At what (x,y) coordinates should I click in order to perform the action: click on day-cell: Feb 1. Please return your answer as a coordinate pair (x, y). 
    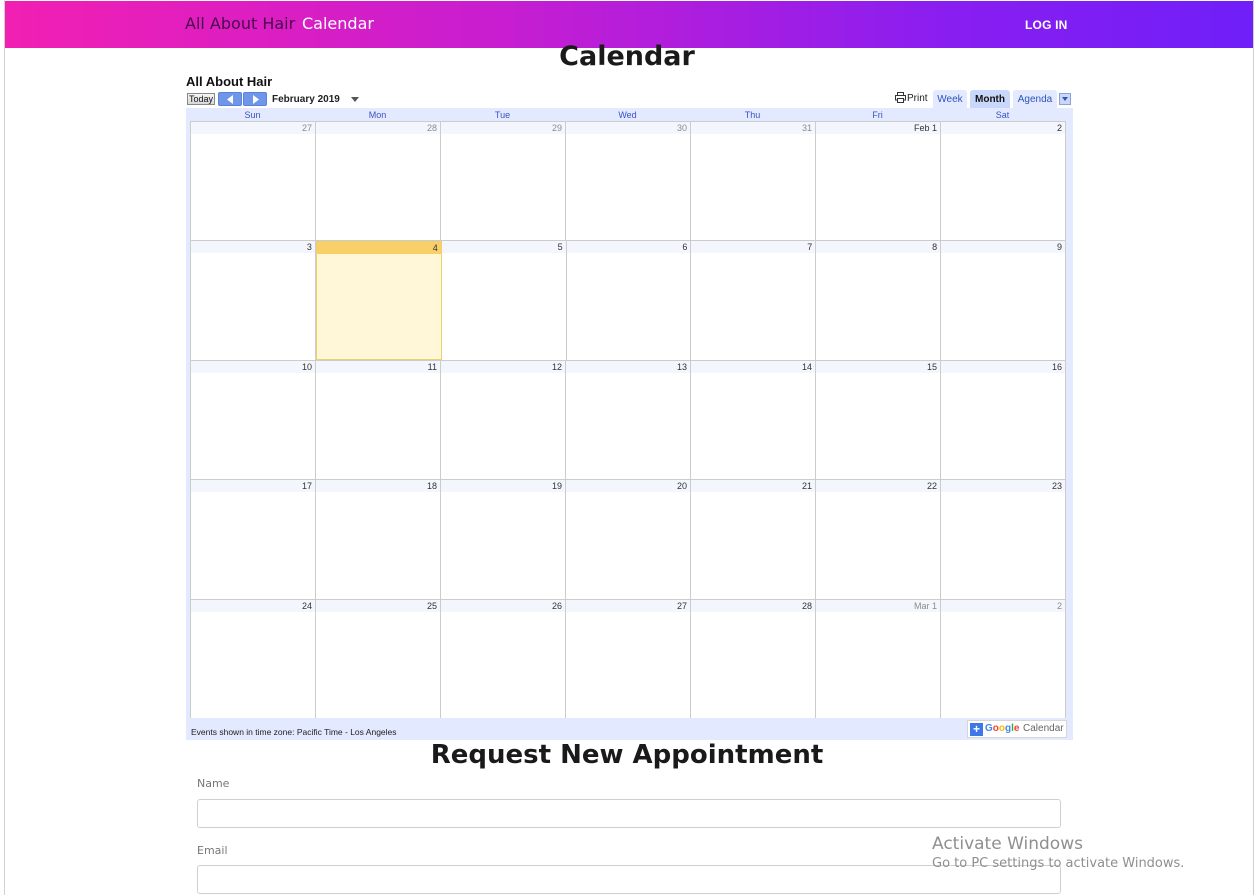
    Looking at the image, I should click on (878, 181).